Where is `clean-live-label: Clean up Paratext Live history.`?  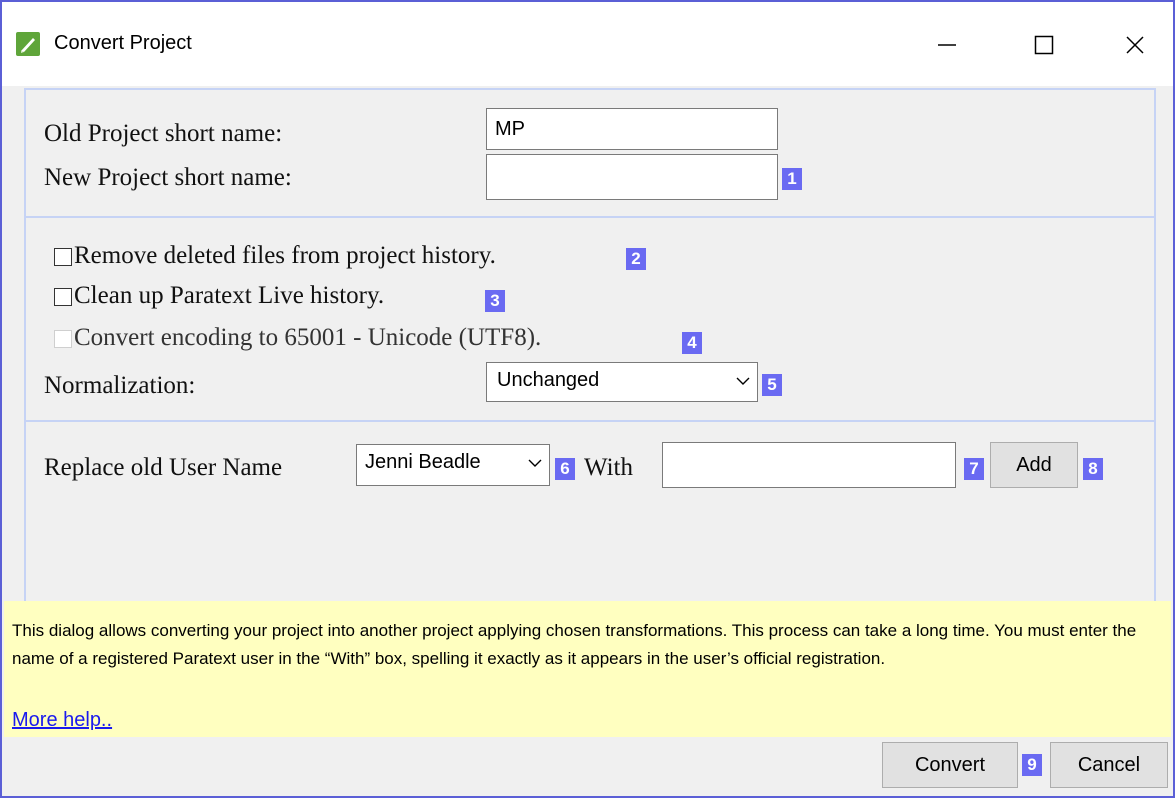 clean-live-label: Clean up Paratext Live history. is located at coordinates (229, 295).